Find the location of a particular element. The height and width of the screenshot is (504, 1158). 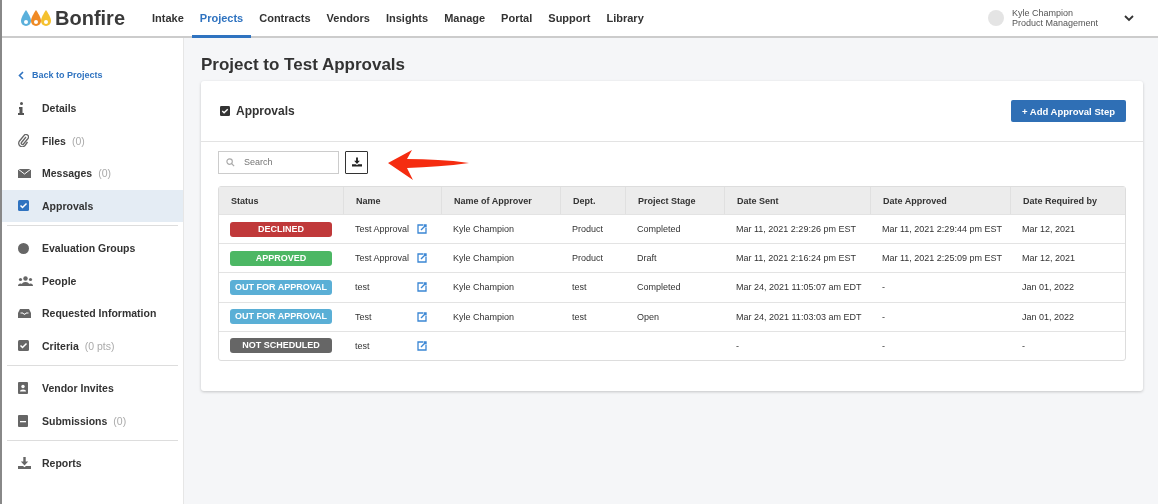

table-cell: Product is located at coordinates (588, 258).